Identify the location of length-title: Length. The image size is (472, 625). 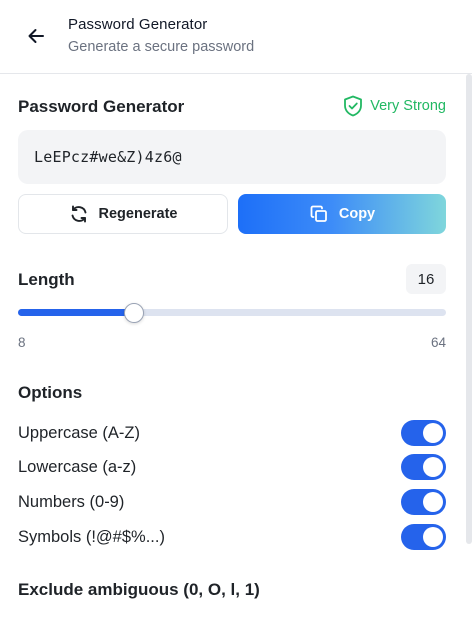
(46, 279).